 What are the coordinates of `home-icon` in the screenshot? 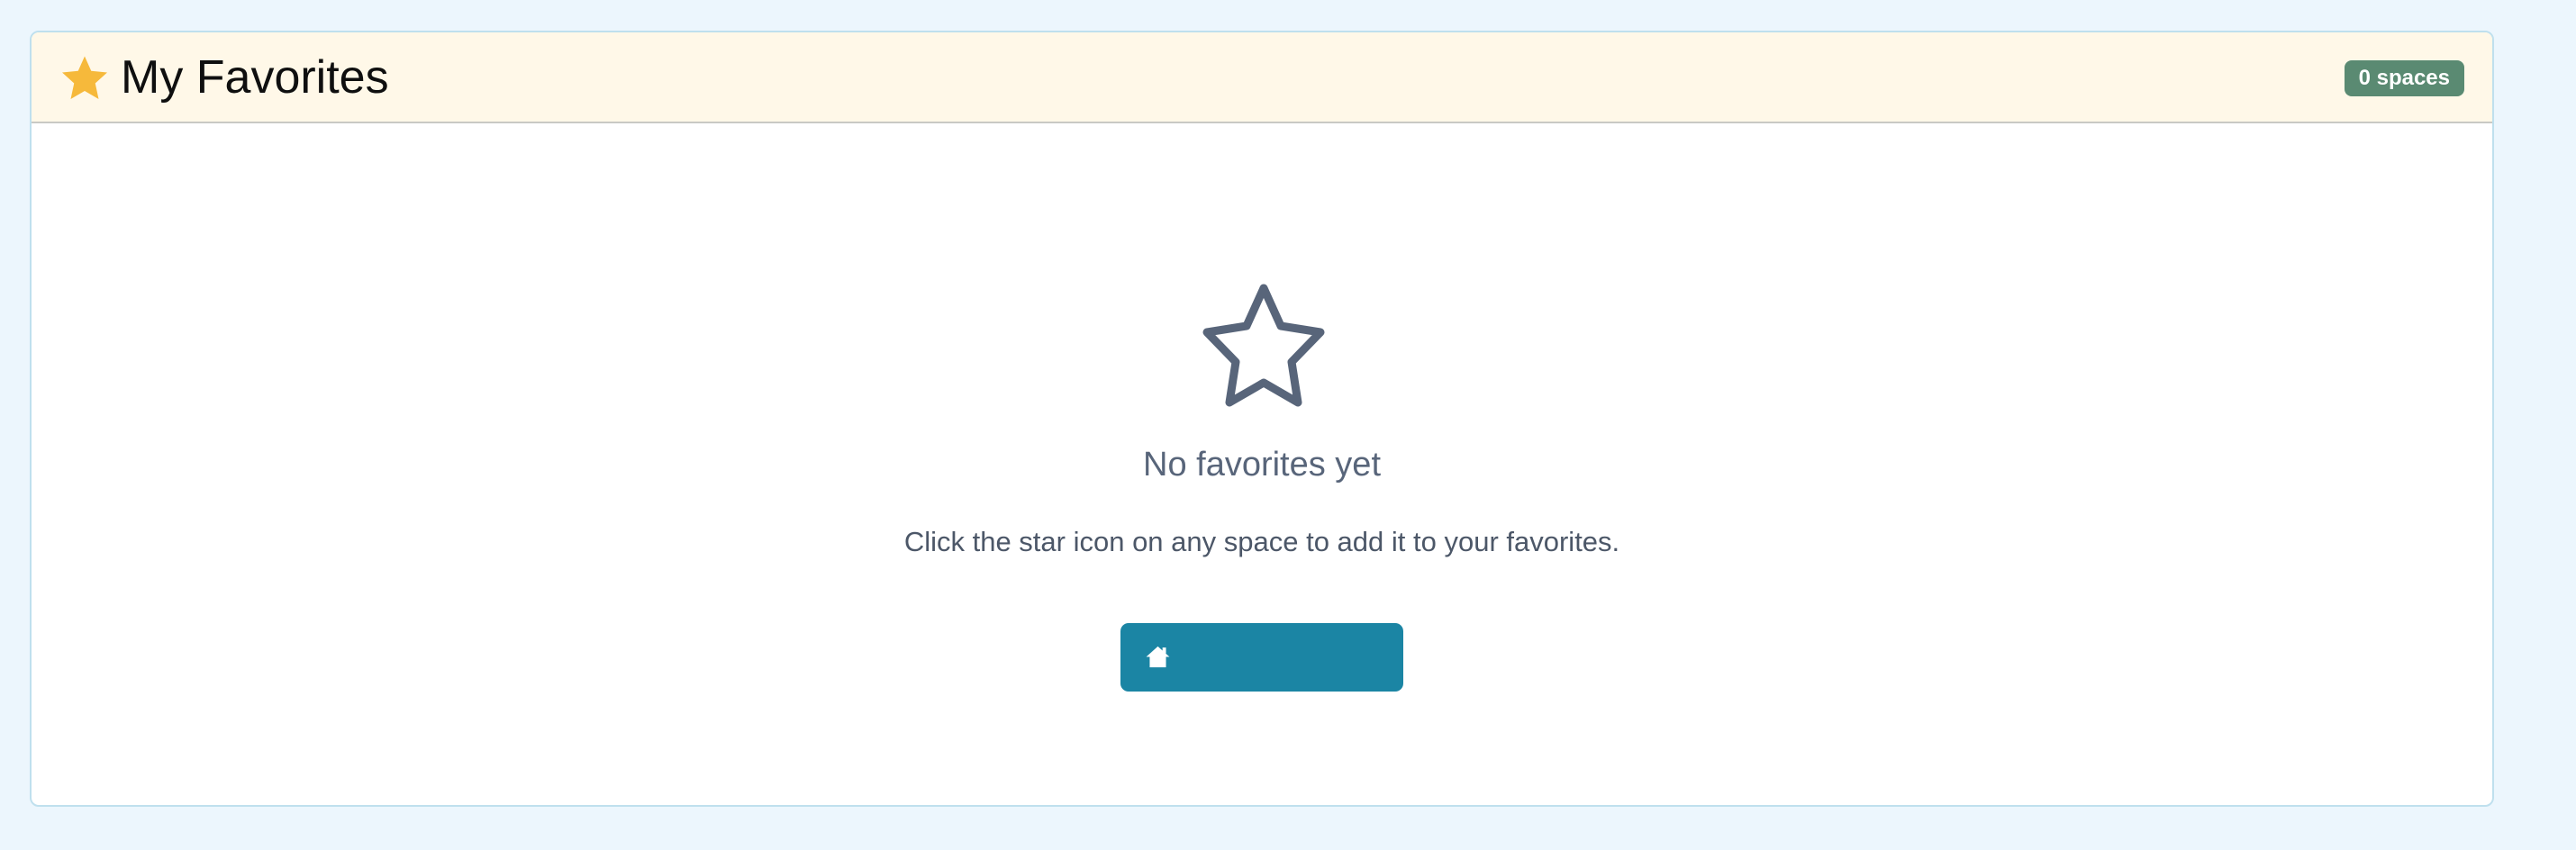 It's located at (1158, 657).